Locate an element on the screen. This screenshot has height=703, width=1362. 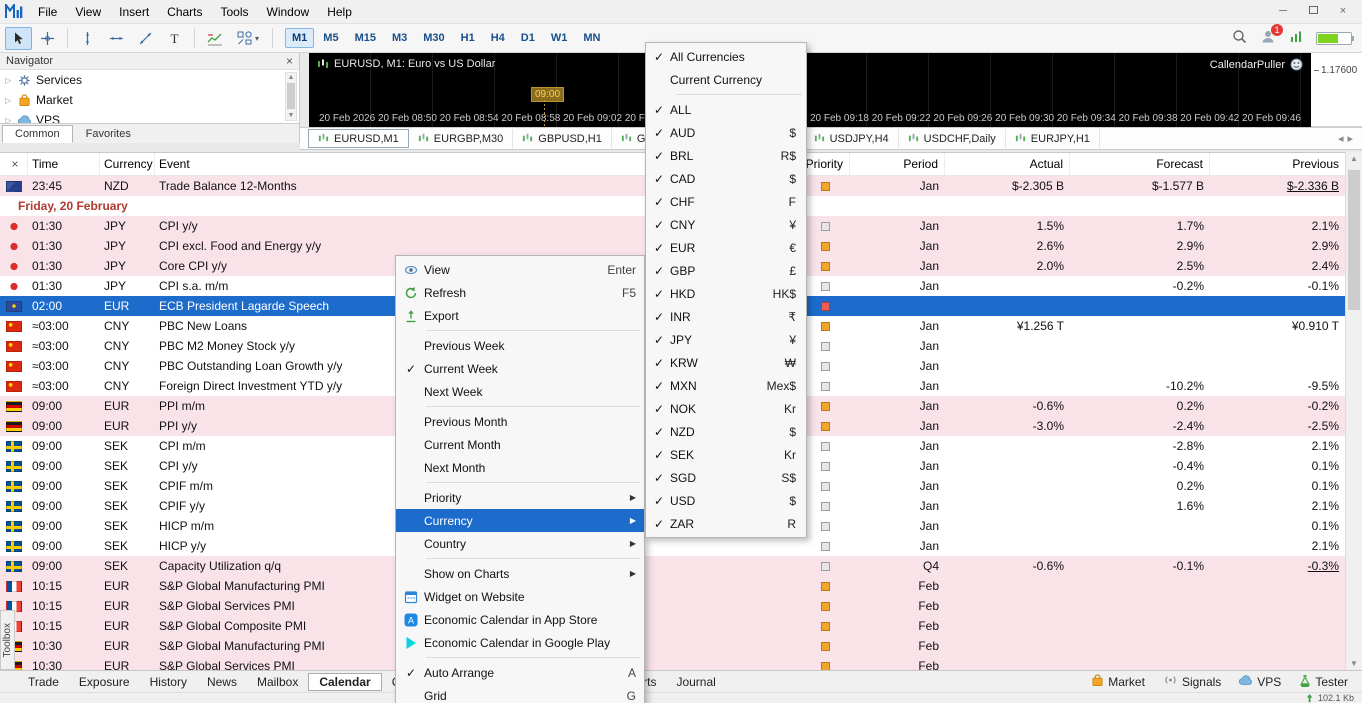
toolbox-tab-exposure: Exposure is located at coordinates (104, 682).